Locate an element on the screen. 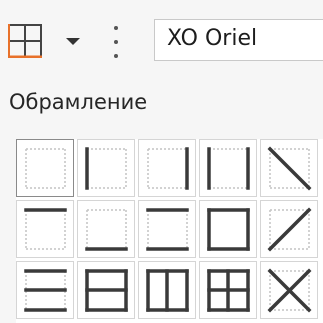 The width and height of the screenshot is (323, 323). left-border-icon is located at coordinates (106, 168).